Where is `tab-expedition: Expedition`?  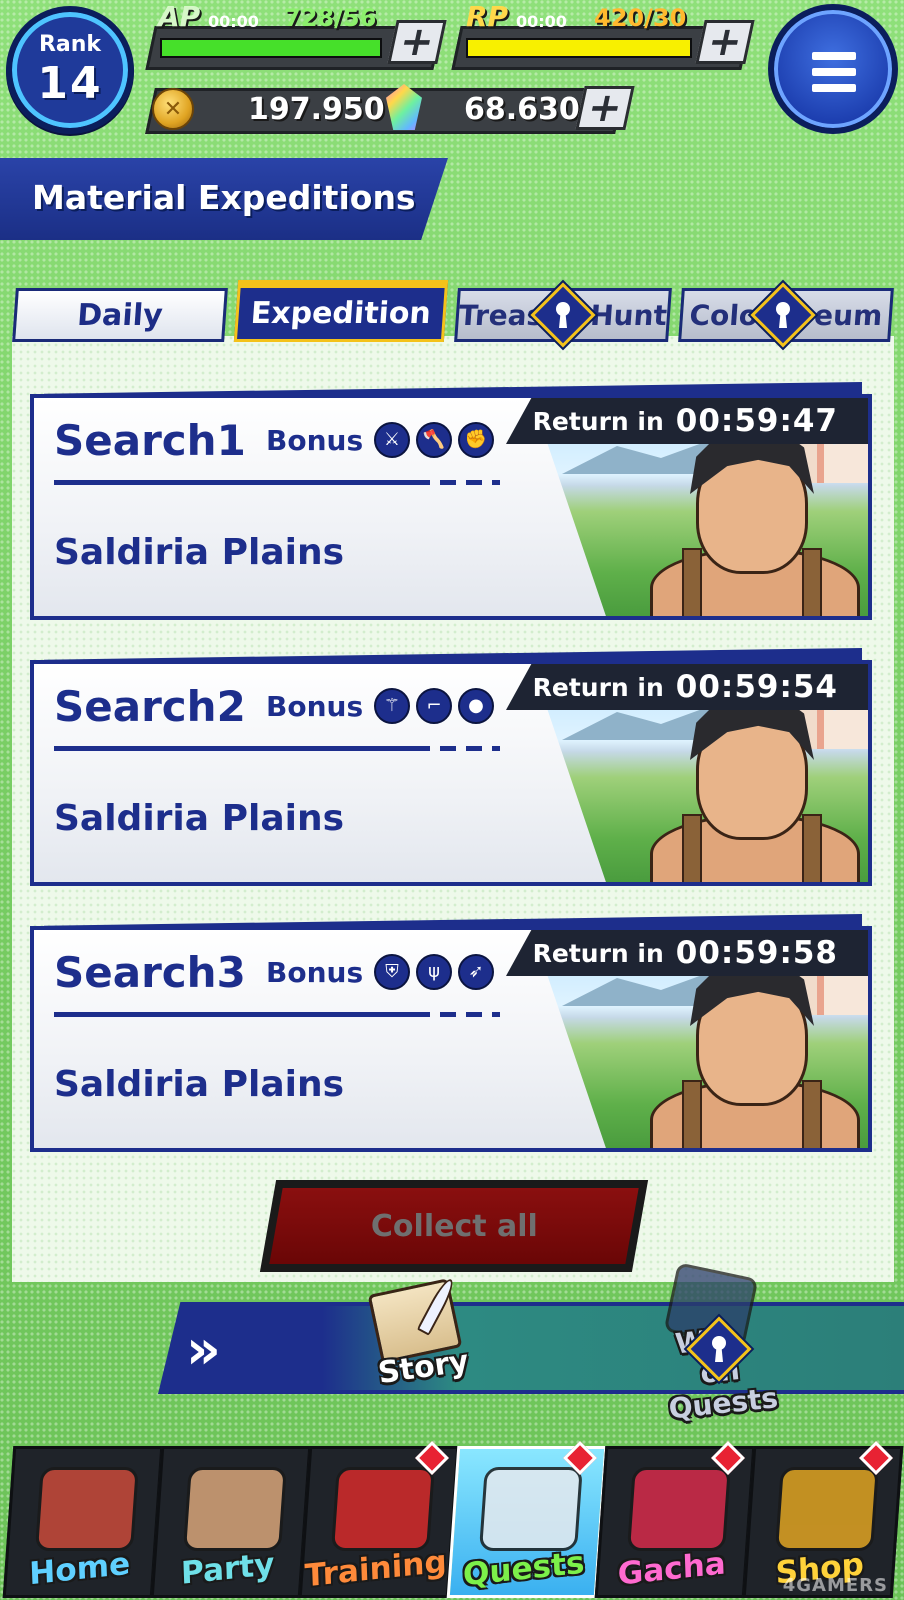
tab-expedition: Expedition is located at coordinates (341, 311).